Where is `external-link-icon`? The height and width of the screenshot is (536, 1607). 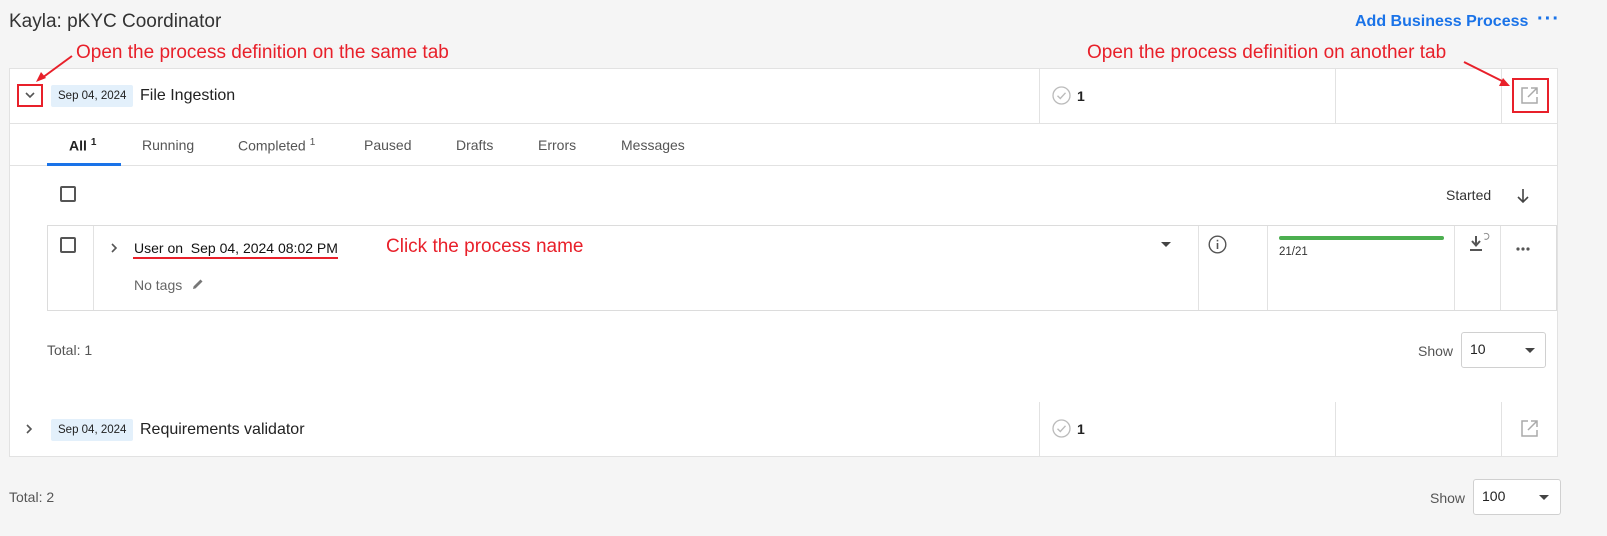 external-link-icon is located at coordinates (1529, 431).